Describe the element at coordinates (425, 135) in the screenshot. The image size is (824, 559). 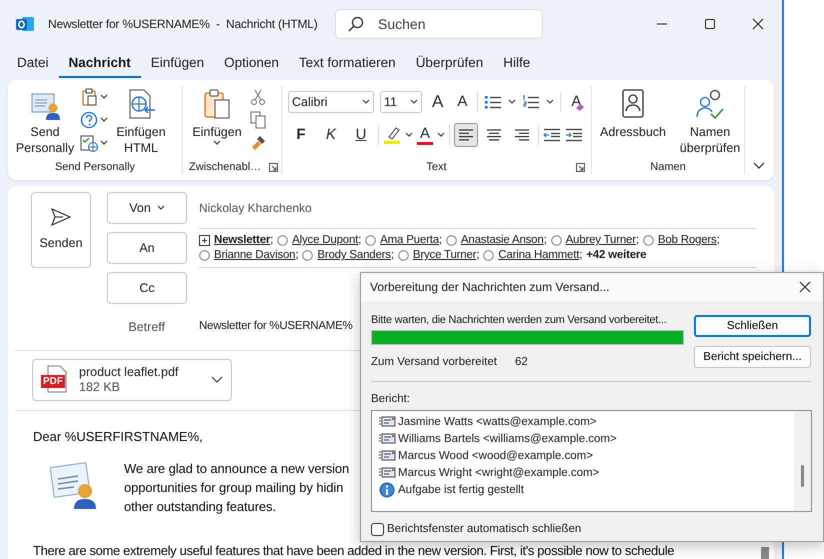
I see `font-color-button: A` at that location.